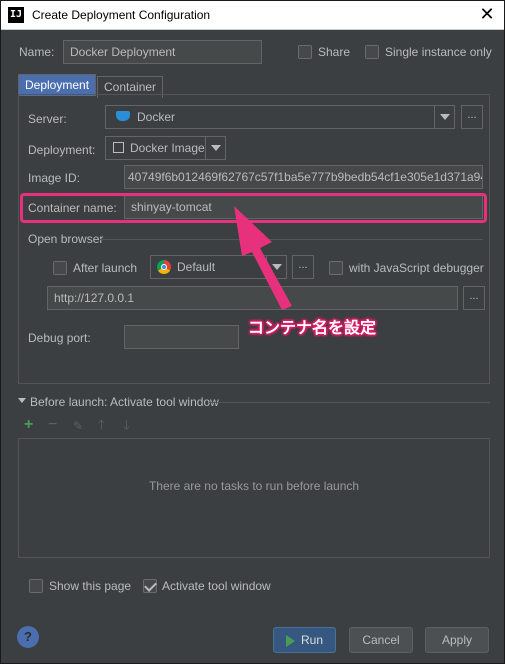 This screenshot has width=505, height=664. What do you see at coordinates (78, 426) in the screenshot?
I see `edit-icon: ✎` at bounding box center [78, 426].